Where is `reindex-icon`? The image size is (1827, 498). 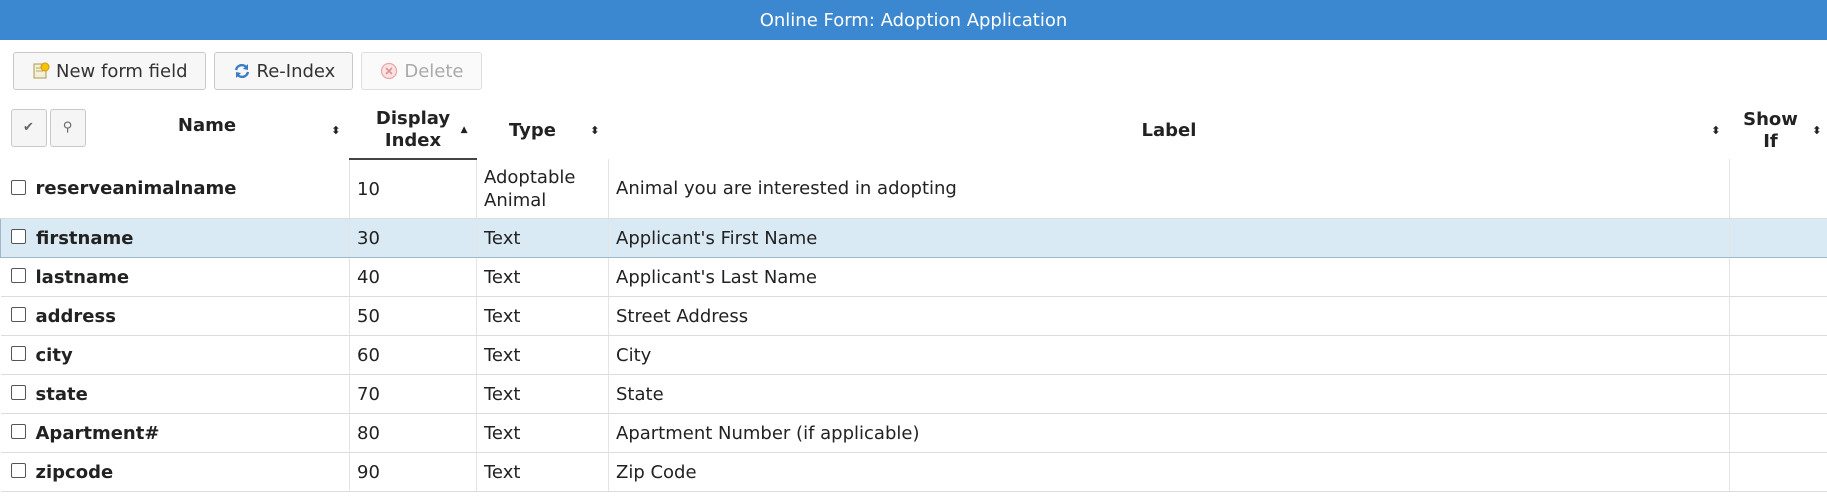
reindex-icon is located at coordinates (242, 71).